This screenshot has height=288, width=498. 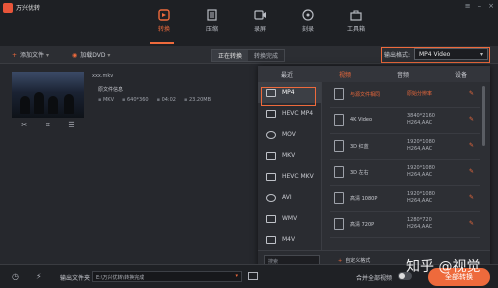 What do you see at coordinates (289, 113) in the screenshot?
I see `format-item-hevc-mp4: HEVC MP4` at bounding box center [289, 113].